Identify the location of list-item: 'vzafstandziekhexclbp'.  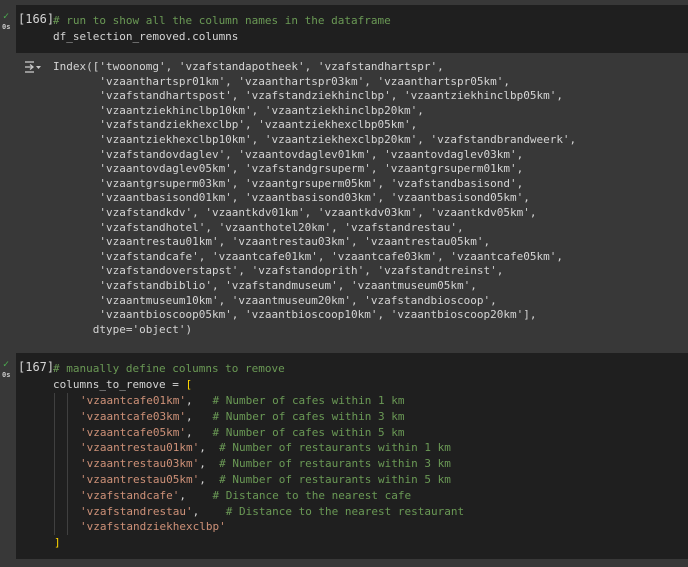
(153, 526).